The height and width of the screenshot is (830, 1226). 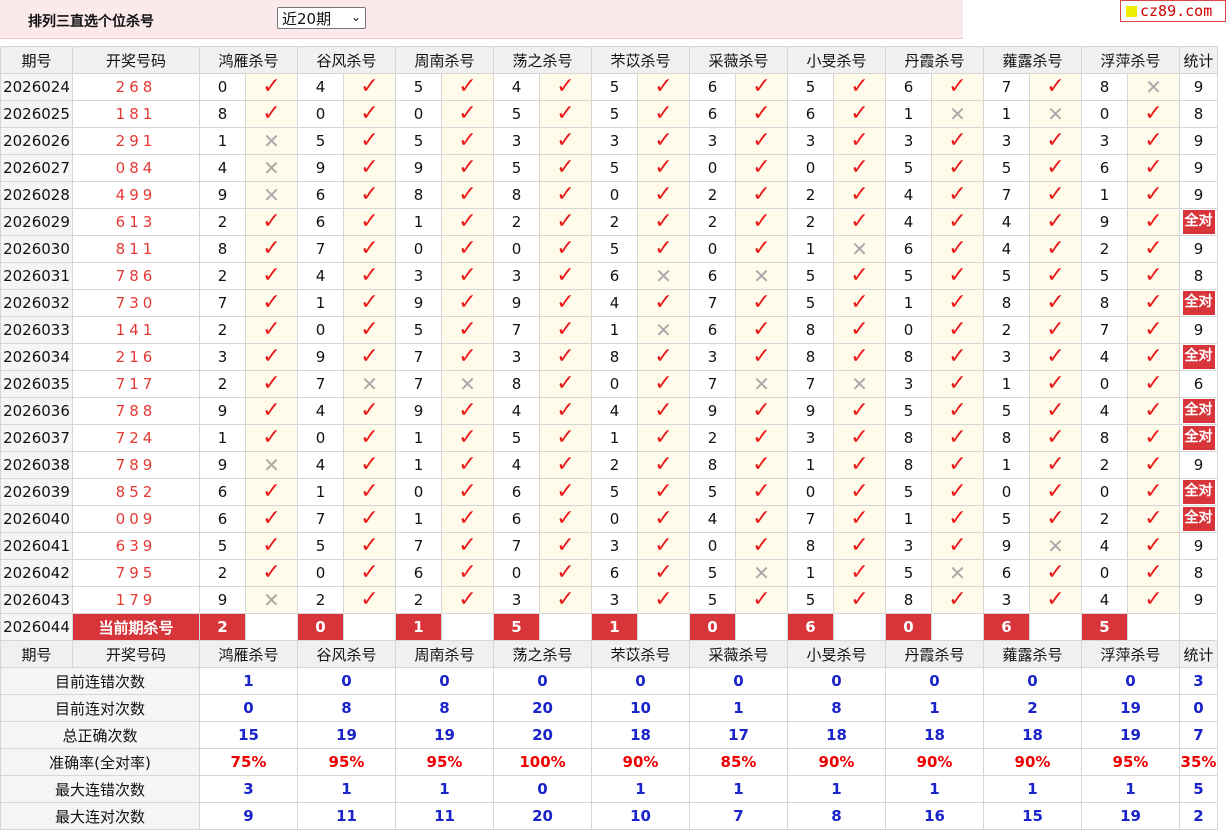 What do you see at coordinates (1198, 789) in the screenshot?
I see `stats-total: 5` at bounding box center [1198, 789].